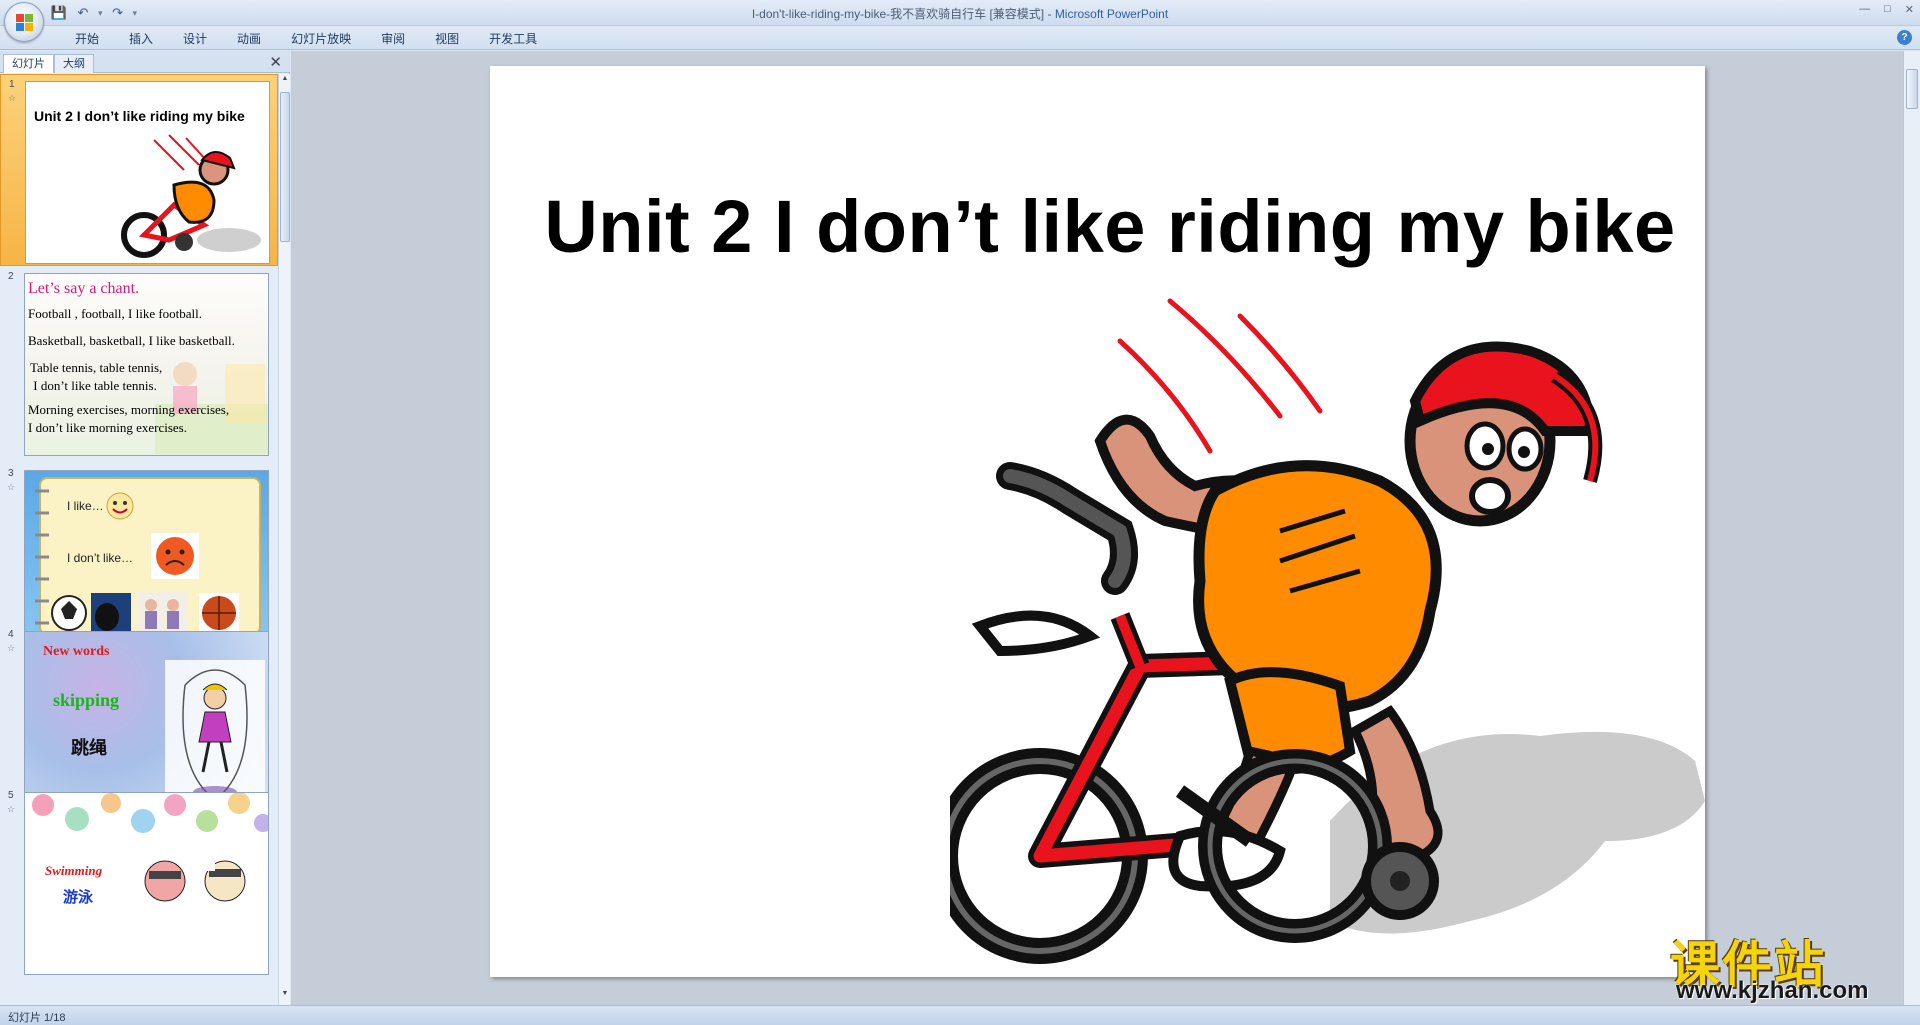 This screenshot has height=1025, width=1920. I want to click on help-icon: ?, so click(1904, 37).